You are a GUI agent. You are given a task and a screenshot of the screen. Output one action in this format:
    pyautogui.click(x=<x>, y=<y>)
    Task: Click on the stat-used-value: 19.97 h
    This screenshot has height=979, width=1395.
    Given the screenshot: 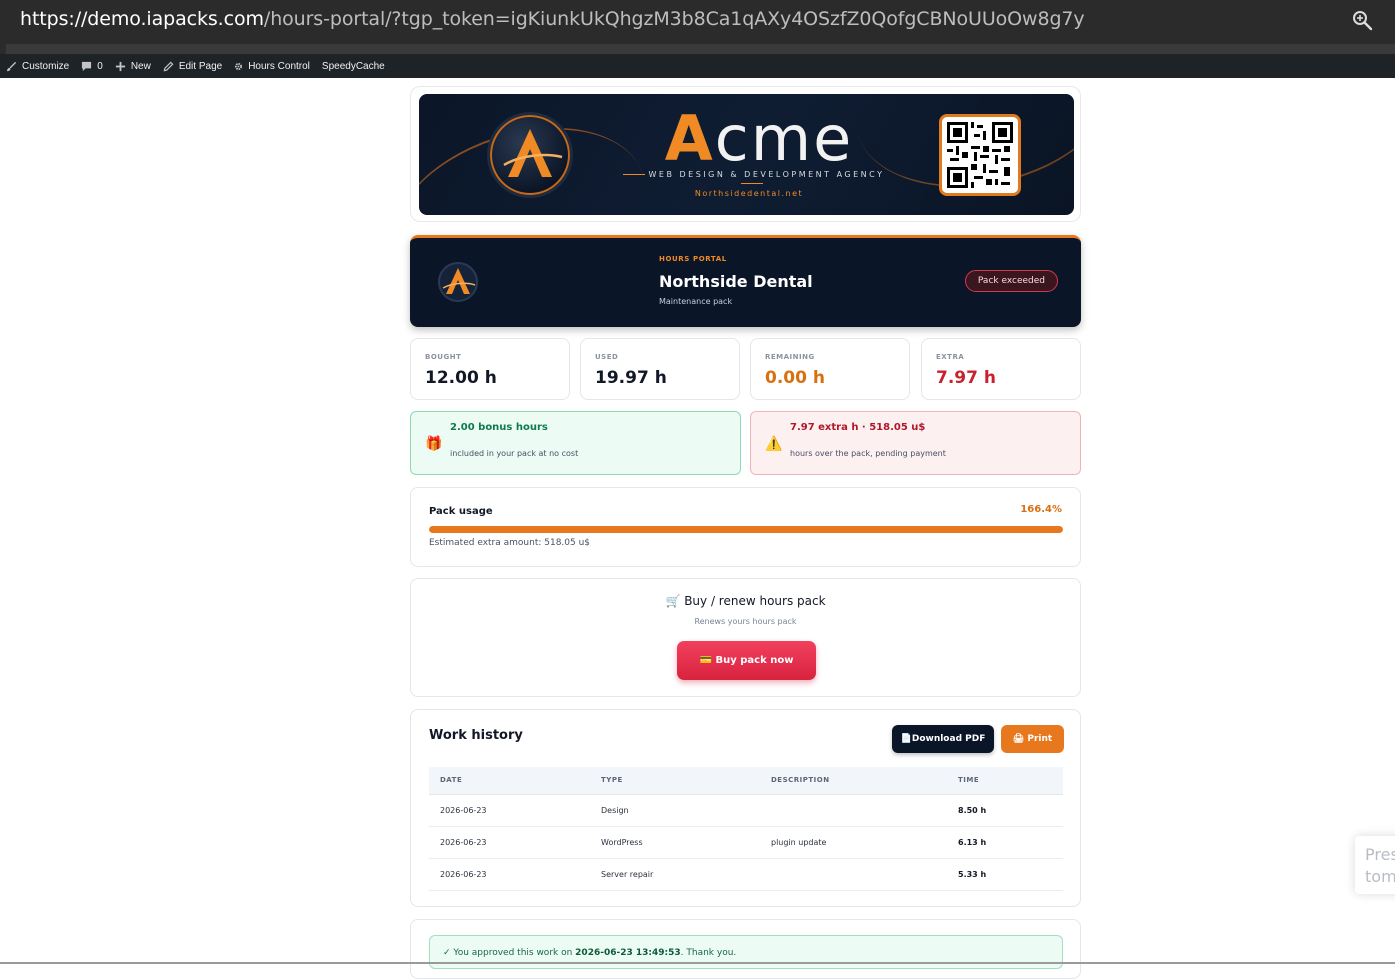 What is the action you would take?
    pyautogui.click(x=631, y=378)
    